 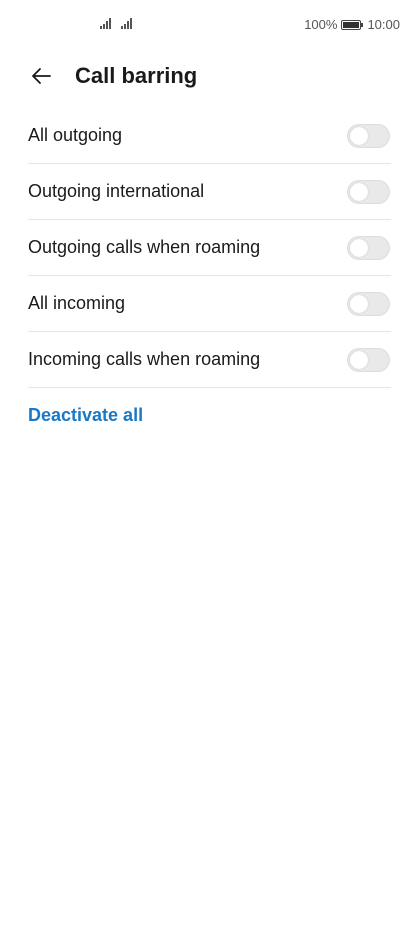 I want to click on back-arrow-icon, so click(x=41, y=76).